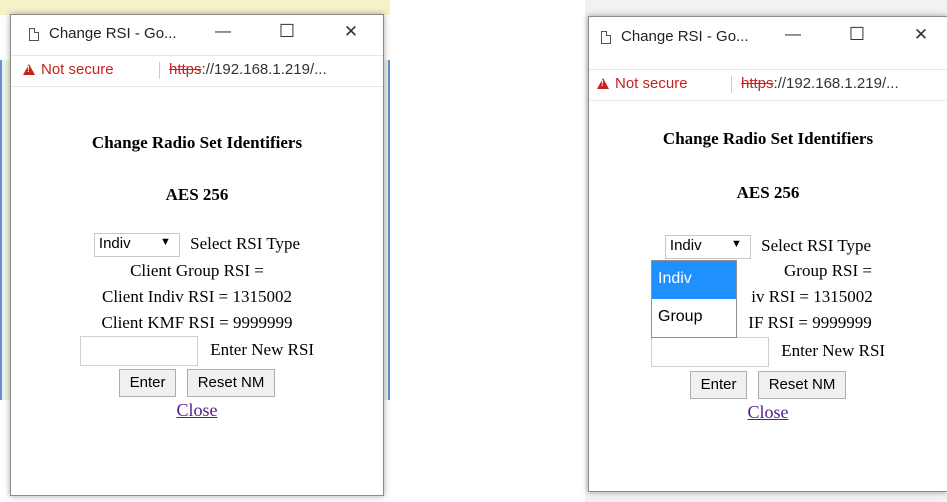 The image size is (947, 502). What do you see at coordinates (197, 270) in the screenshot?
I see `client-group-rsi: Client Group RSI =` at bounding box center [197, 270].